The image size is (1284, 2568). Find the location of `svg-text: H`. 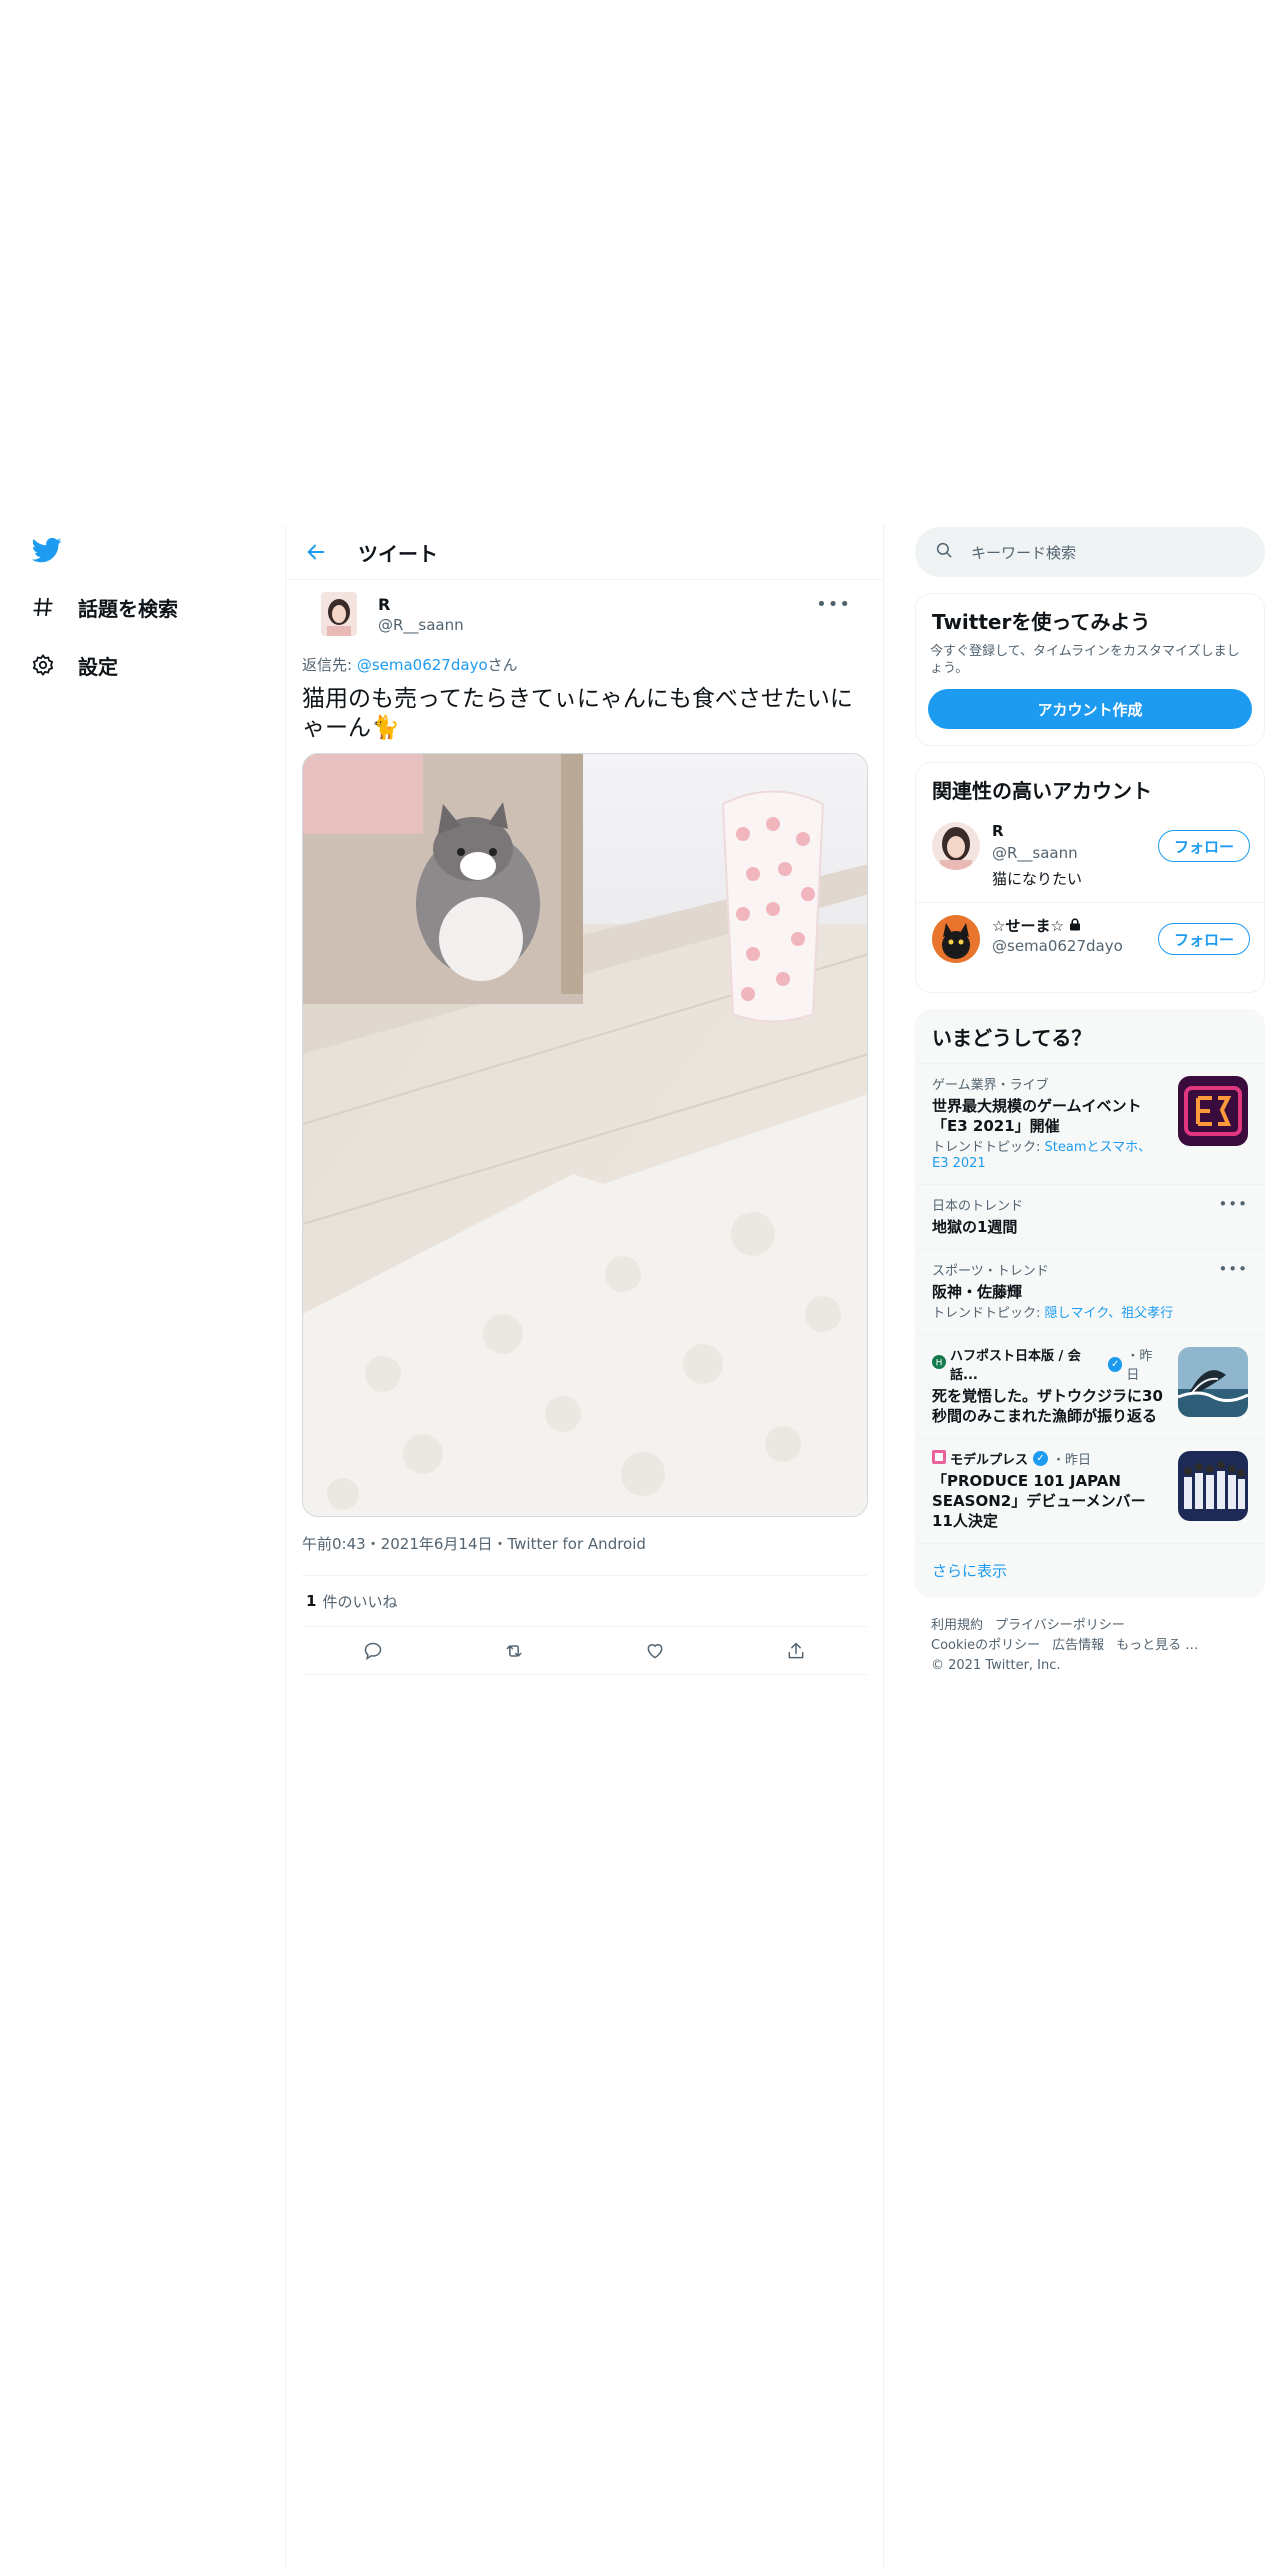

svg-text: H is located at coordinates (939, 1364).